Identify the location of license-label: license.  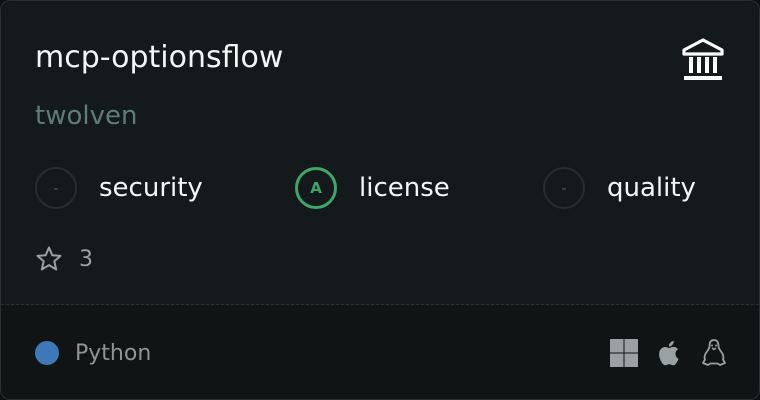
(404, 188).